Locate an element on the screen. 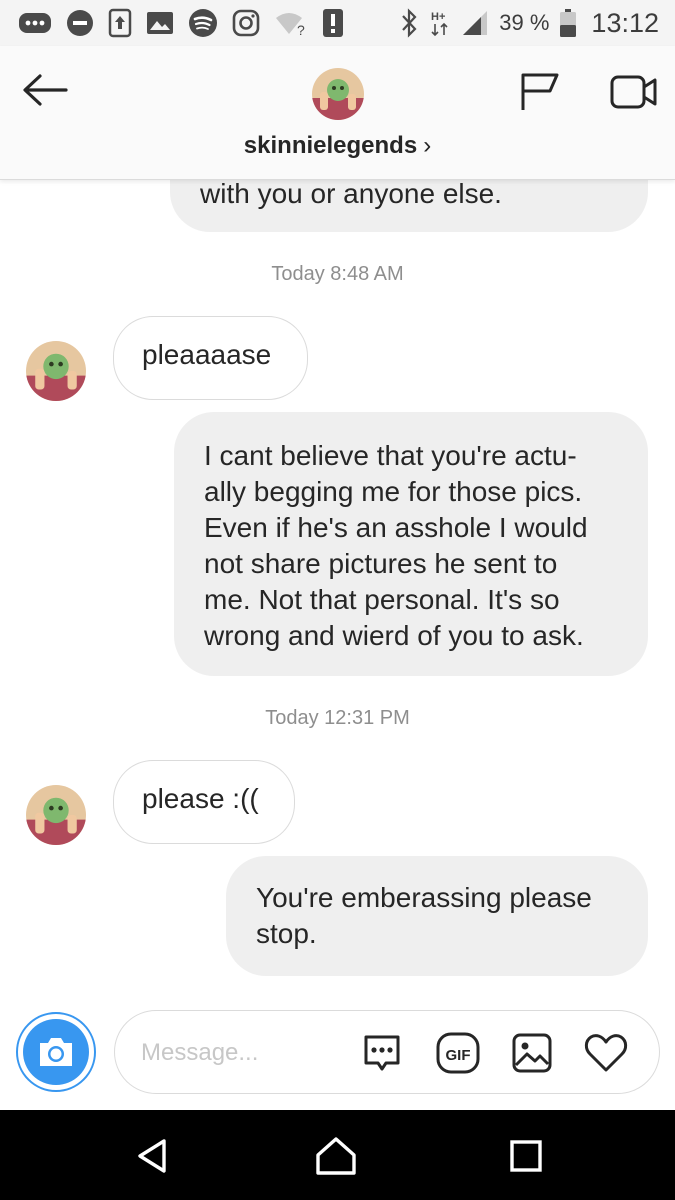  home-icon is located at coordinates (336, 1156).